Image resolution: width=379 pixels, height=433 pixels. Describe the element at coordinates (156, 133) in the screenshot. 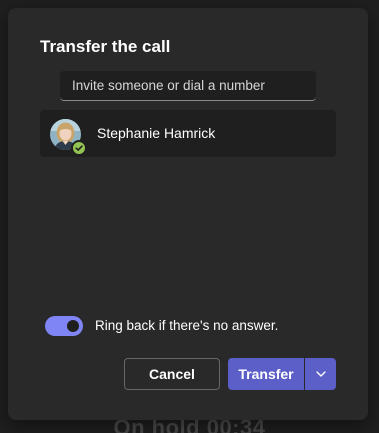

I see `contact-name: Stephanie Hamrick` at that location.